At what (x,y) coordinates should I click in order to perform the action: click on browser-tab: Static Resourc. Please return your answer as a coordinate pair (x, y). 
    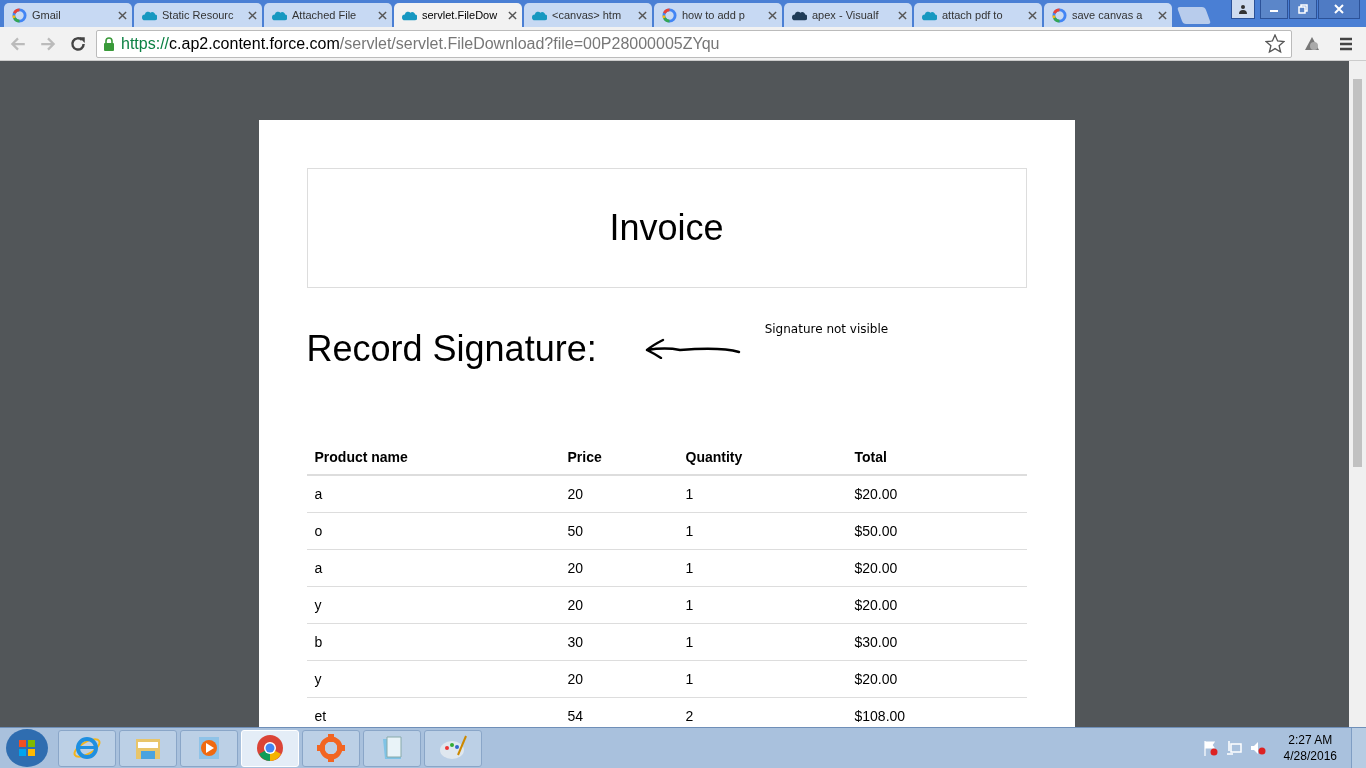
    Looking at the image, I should click on (198, 15).